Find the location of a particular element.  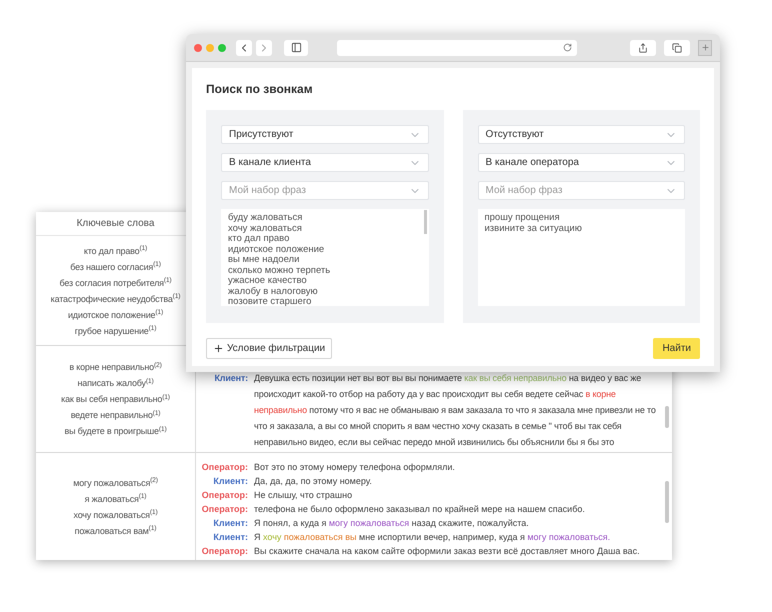

sidebar-button is located at coordinates (296, 48).